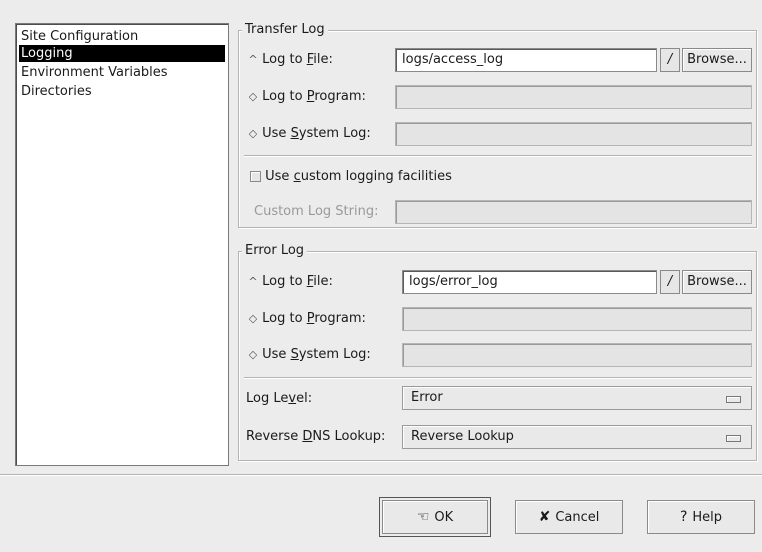  What do you see at coordinates (427, 397) in the screenshot?
I see `log-level-value: Error` at bounding box center [427, 397].